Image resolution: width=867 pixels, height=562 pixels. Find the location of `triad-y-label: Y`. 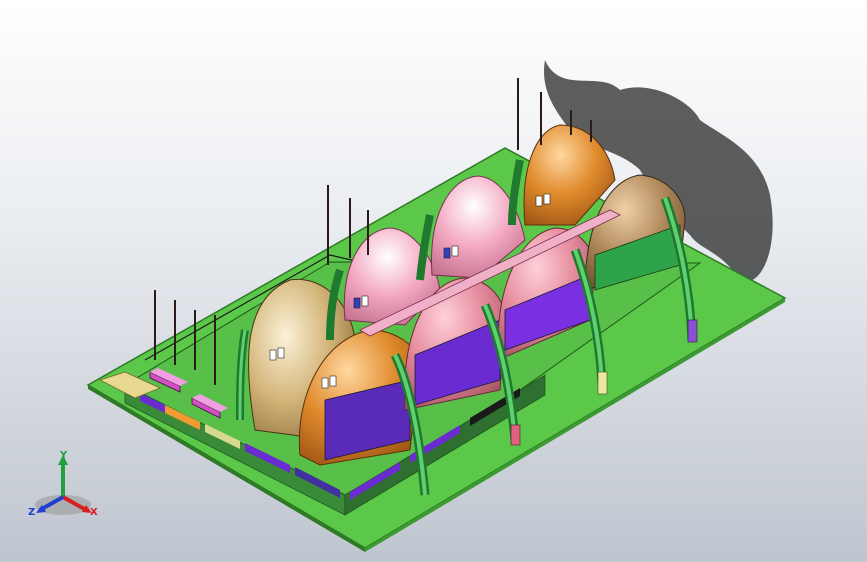

triad-y-label: Y is located at coordinates (63, 455).